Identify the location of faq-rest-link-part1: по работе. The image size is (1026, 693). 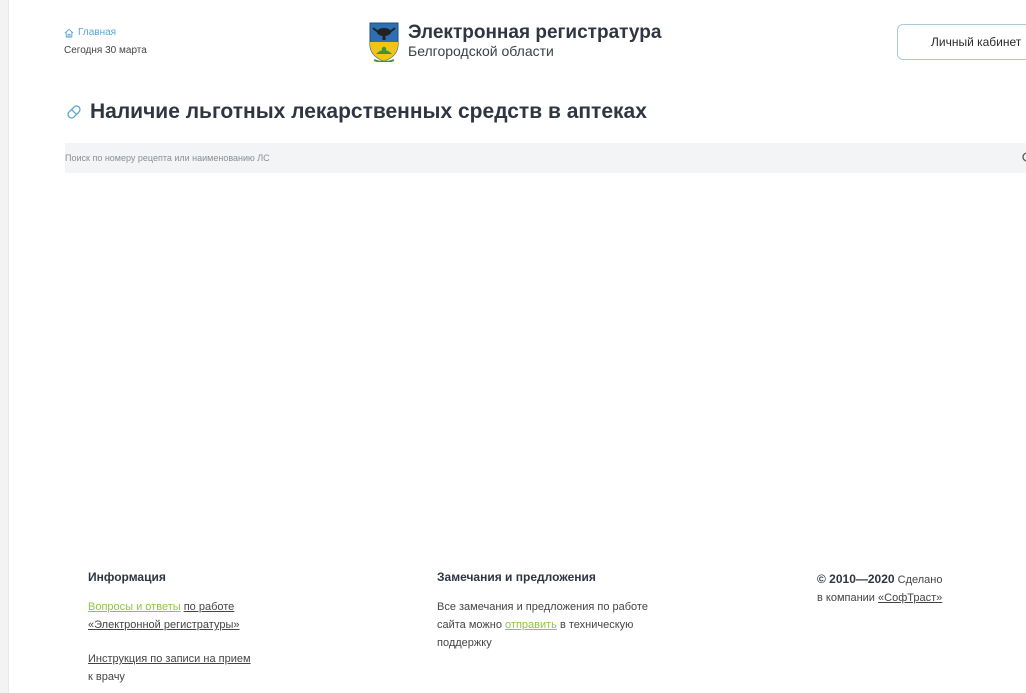
(209, 607).